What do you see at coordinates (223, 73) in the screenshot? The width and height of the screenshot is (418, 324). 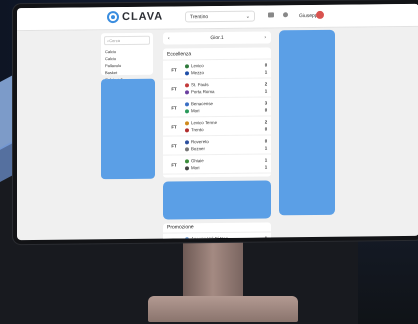 I see `away-team: Mezzo` at bounding box center [223, 73].